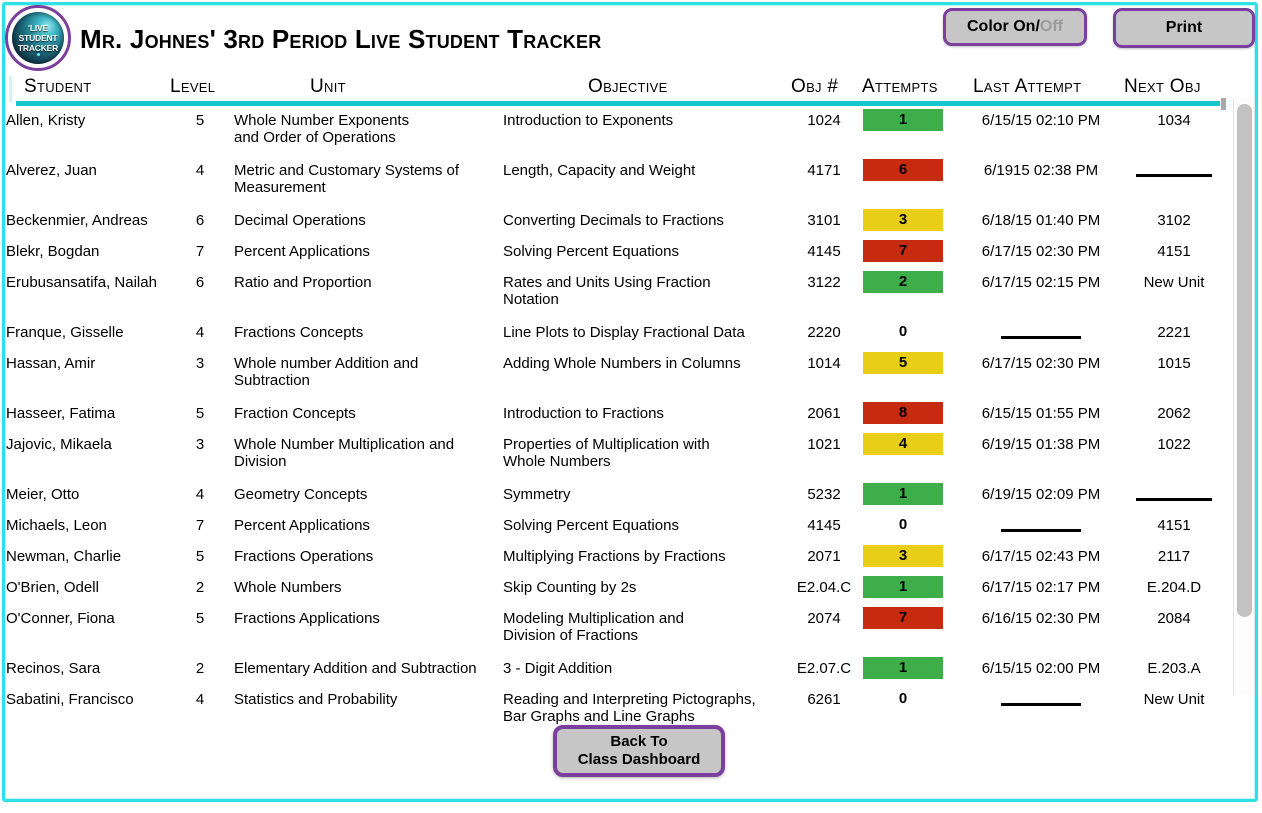  I want to click on cell-next-obj: 2062, so click(1174, 413).